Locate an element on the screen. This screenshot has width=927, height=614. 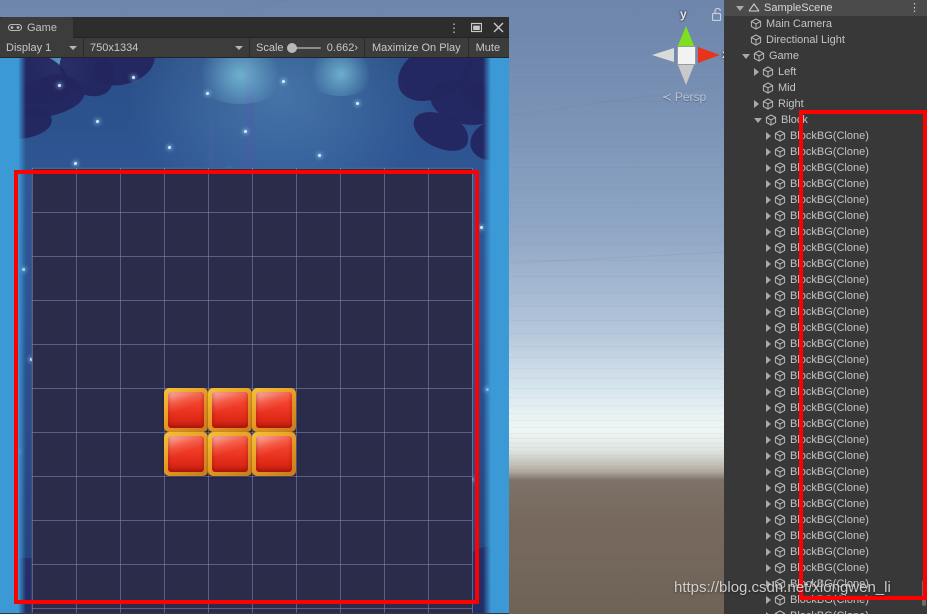
gizmo-y-axis-cone is located at coordinates (686, 37).